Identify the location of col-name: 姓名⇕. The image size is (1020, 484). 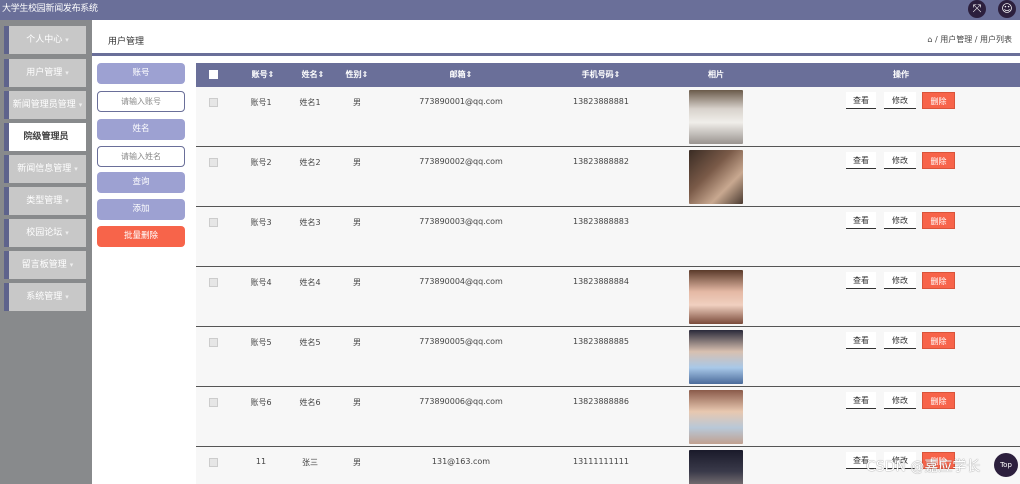
(313, 75).